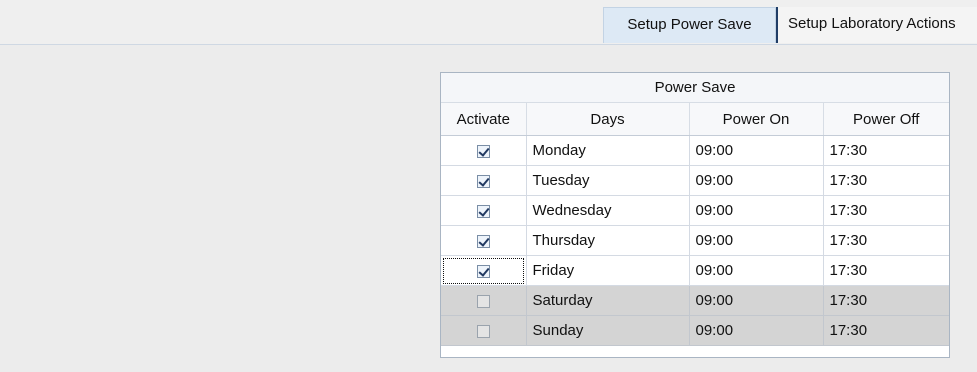 This screenshot has width=977, height=372. What do you see at coordinates (484, 119) in the screenshot?
I see `column-header-activate: Activate` at bounding box center [484, 119].